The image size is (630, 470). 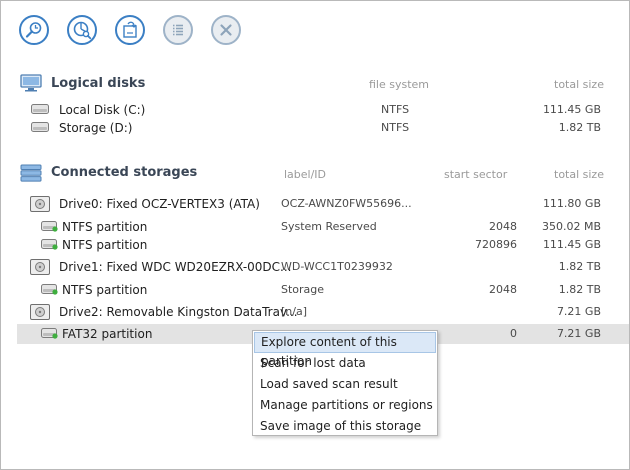 What do you see at coordinates (399, 84) in the screenshot?
I see `col-file-system: file system` at bounding box center [399, 84].